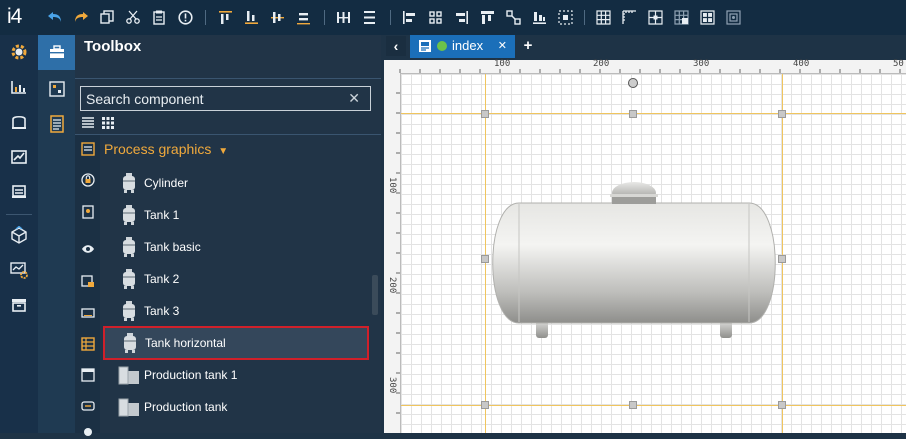 The height and width of the screenshot is (439, 906). Describe the element at coordinates (108, 123) in the screenshot. I see `grid-view-icon` at that location.